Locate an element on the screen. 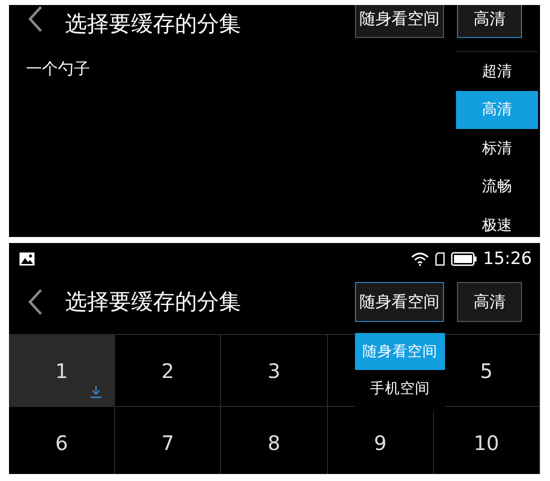 Image resolution: width=550 pixels, height=481 pixels. status-time: 15:26 is located at coordinates (507, 259).